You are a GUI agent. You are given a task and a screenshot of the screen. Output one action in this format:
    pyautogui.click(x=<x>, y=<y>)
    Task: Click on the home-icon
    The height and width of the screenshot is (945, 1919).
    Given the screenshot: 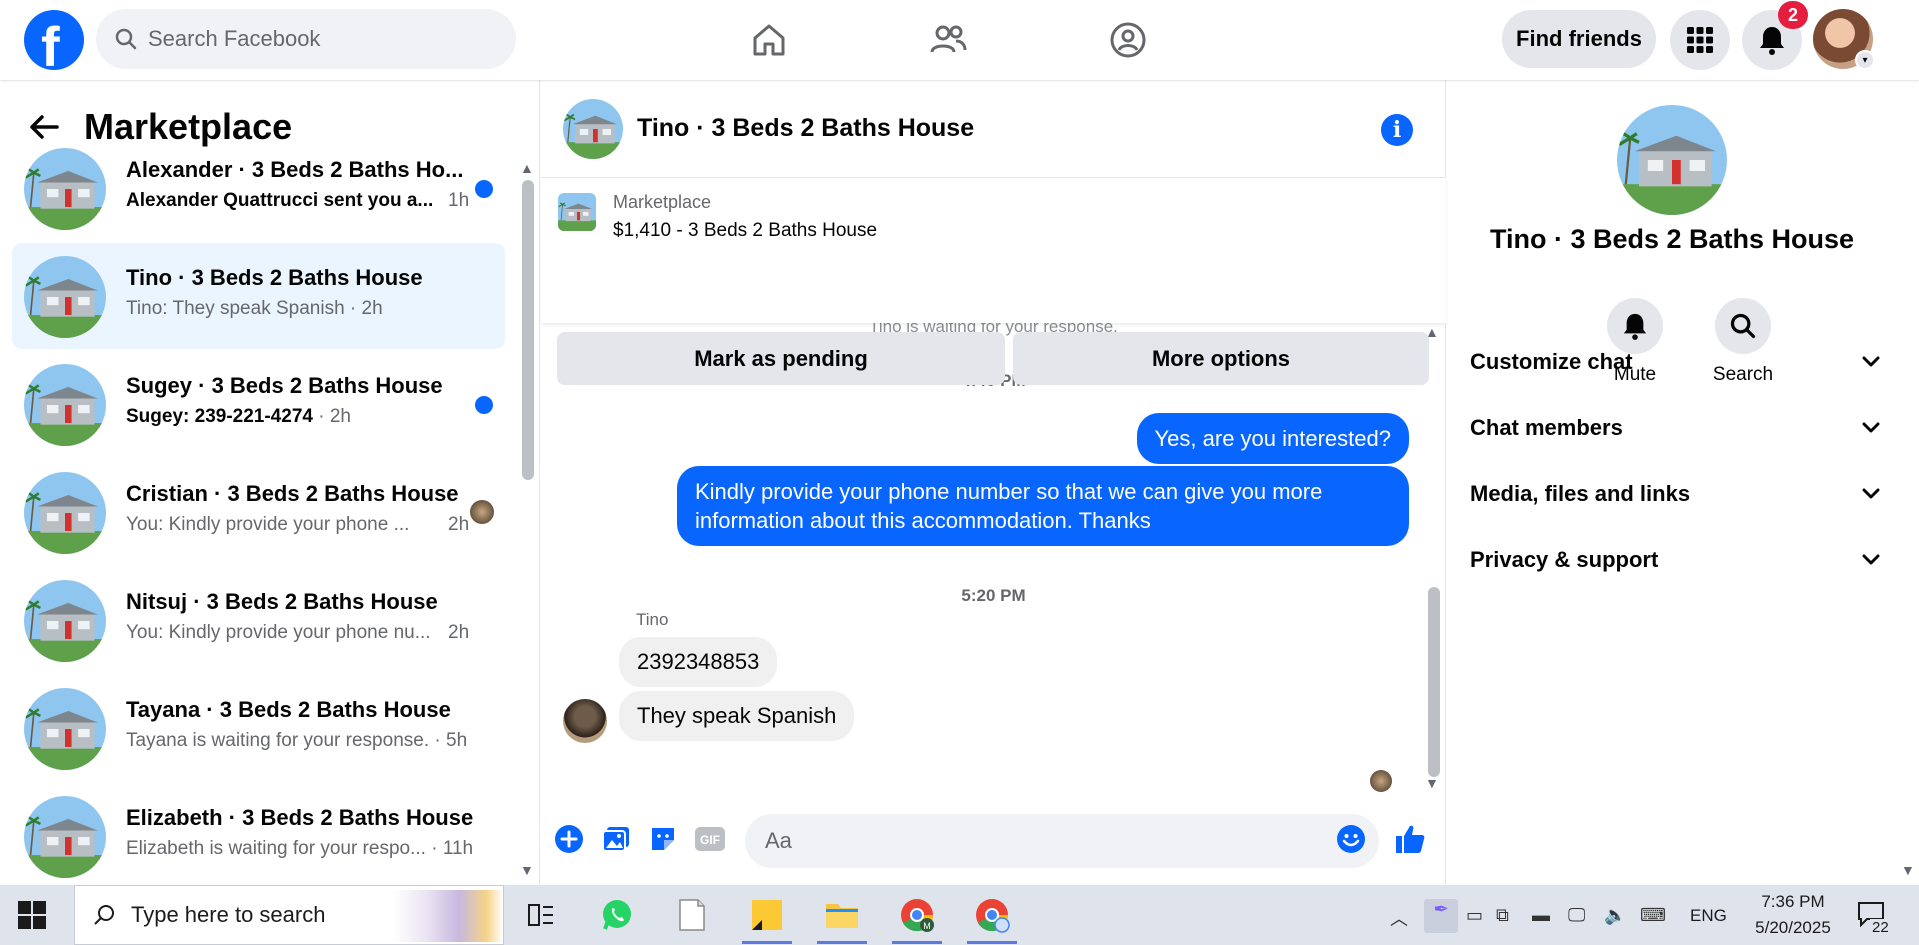 What is the action you would take?
    pyautogui.click(x=769, y=40)
    